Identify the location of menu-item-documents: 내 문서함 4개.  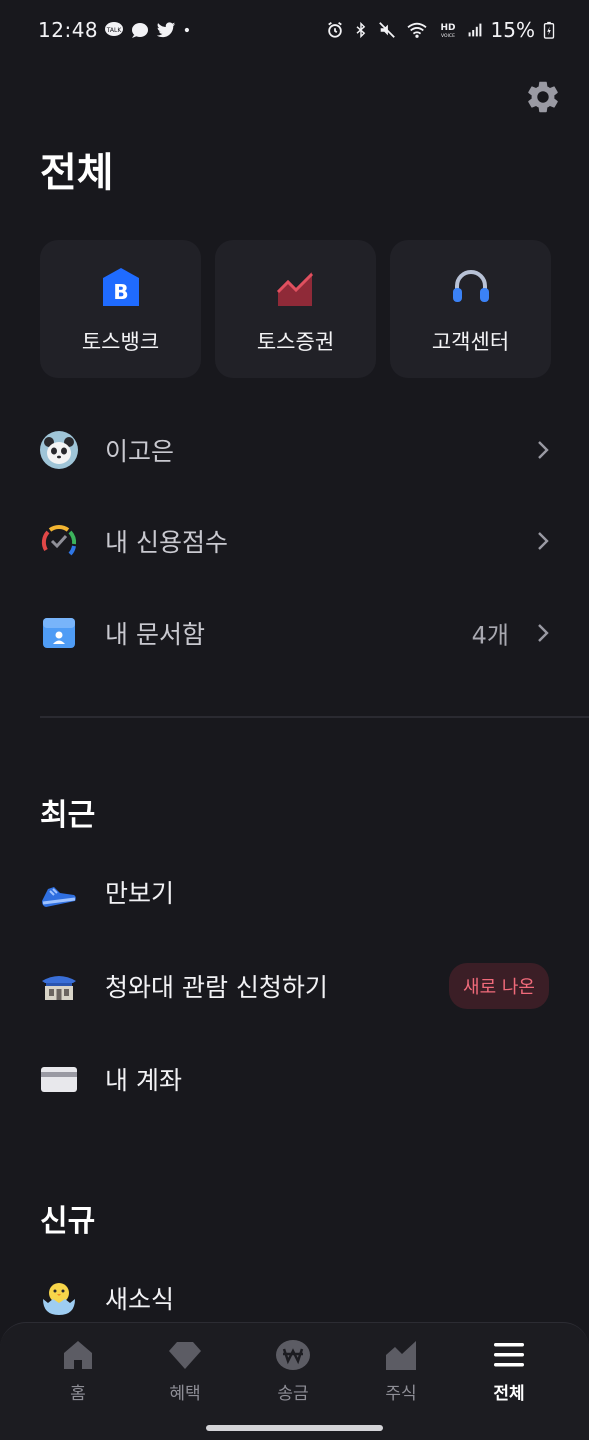
(294, 633).